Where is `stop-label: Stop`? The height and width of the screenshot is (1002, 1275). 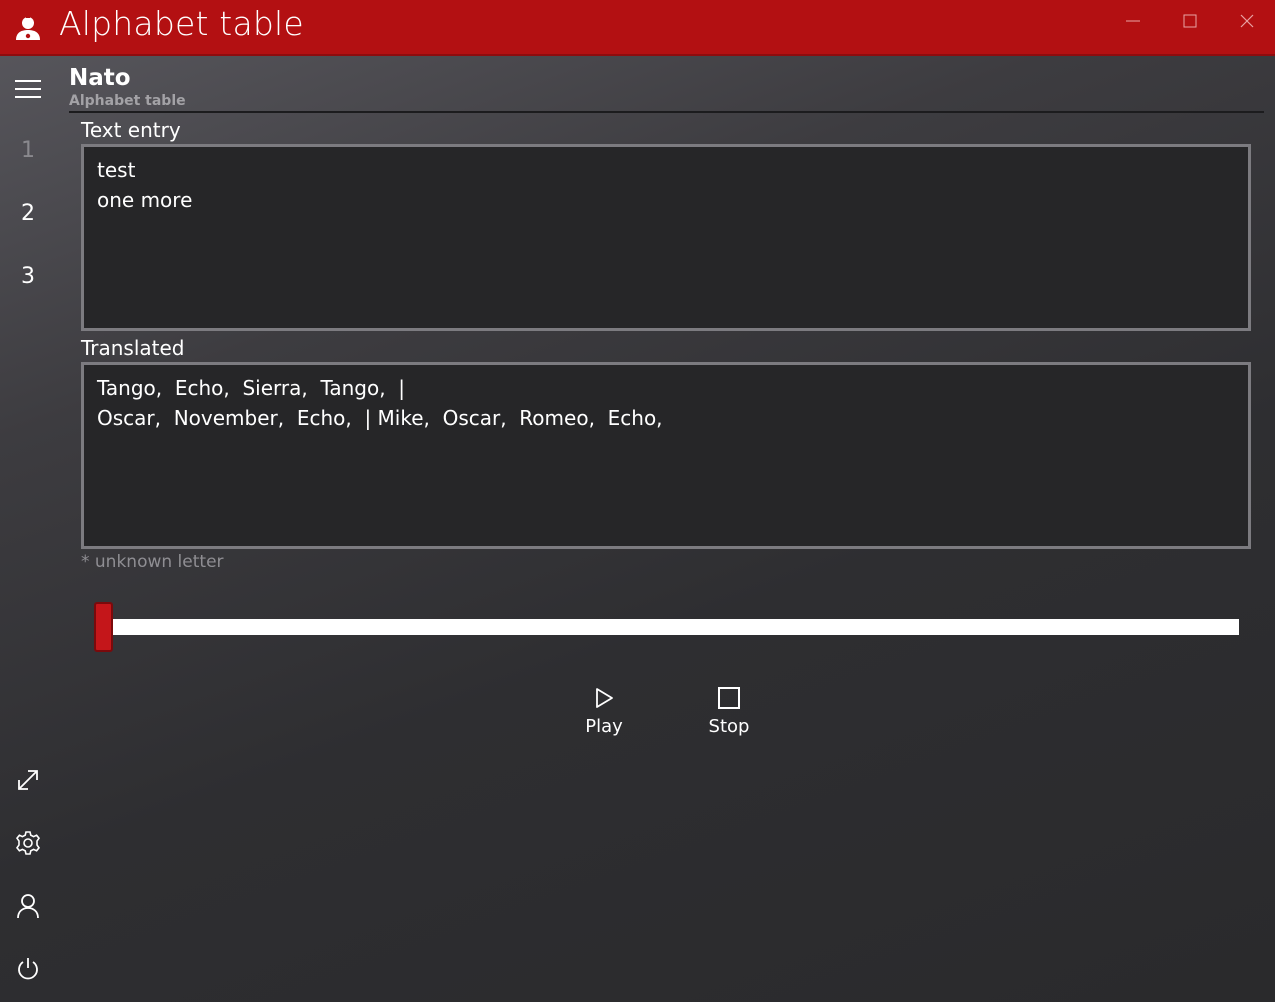
stop-label: Stop is located at coordinates (729, 726).